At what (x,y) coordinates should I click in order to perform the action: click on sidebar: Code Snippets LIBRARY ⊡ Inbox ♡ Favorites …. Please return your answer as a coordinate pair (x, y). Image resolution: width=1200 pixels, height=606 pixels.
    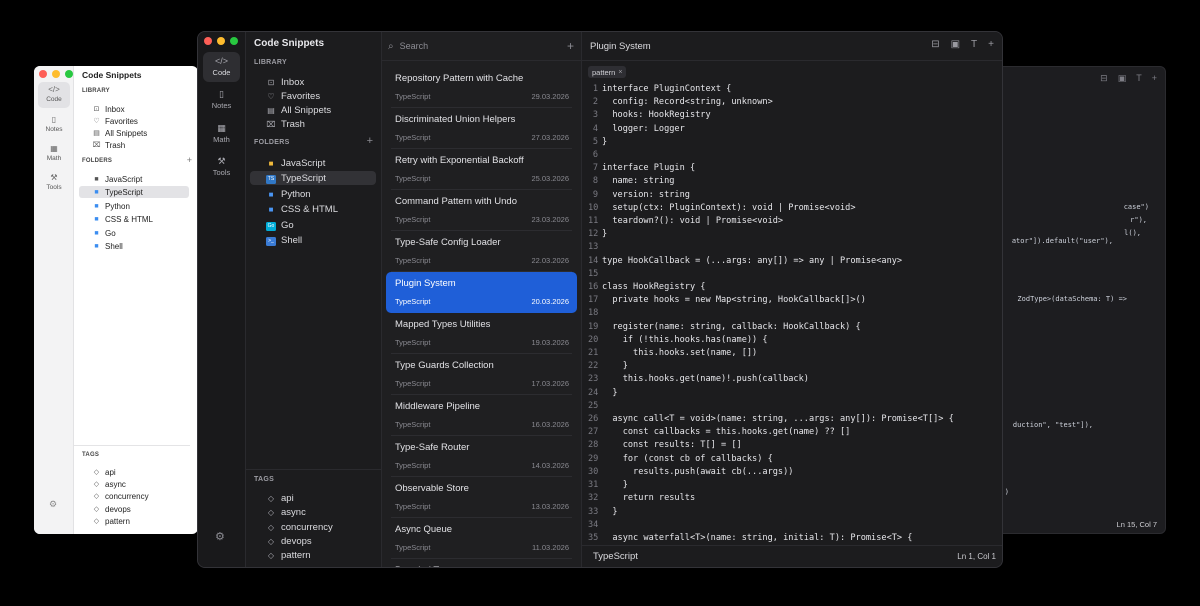
    Looking at the image, I should click on (314, 299).